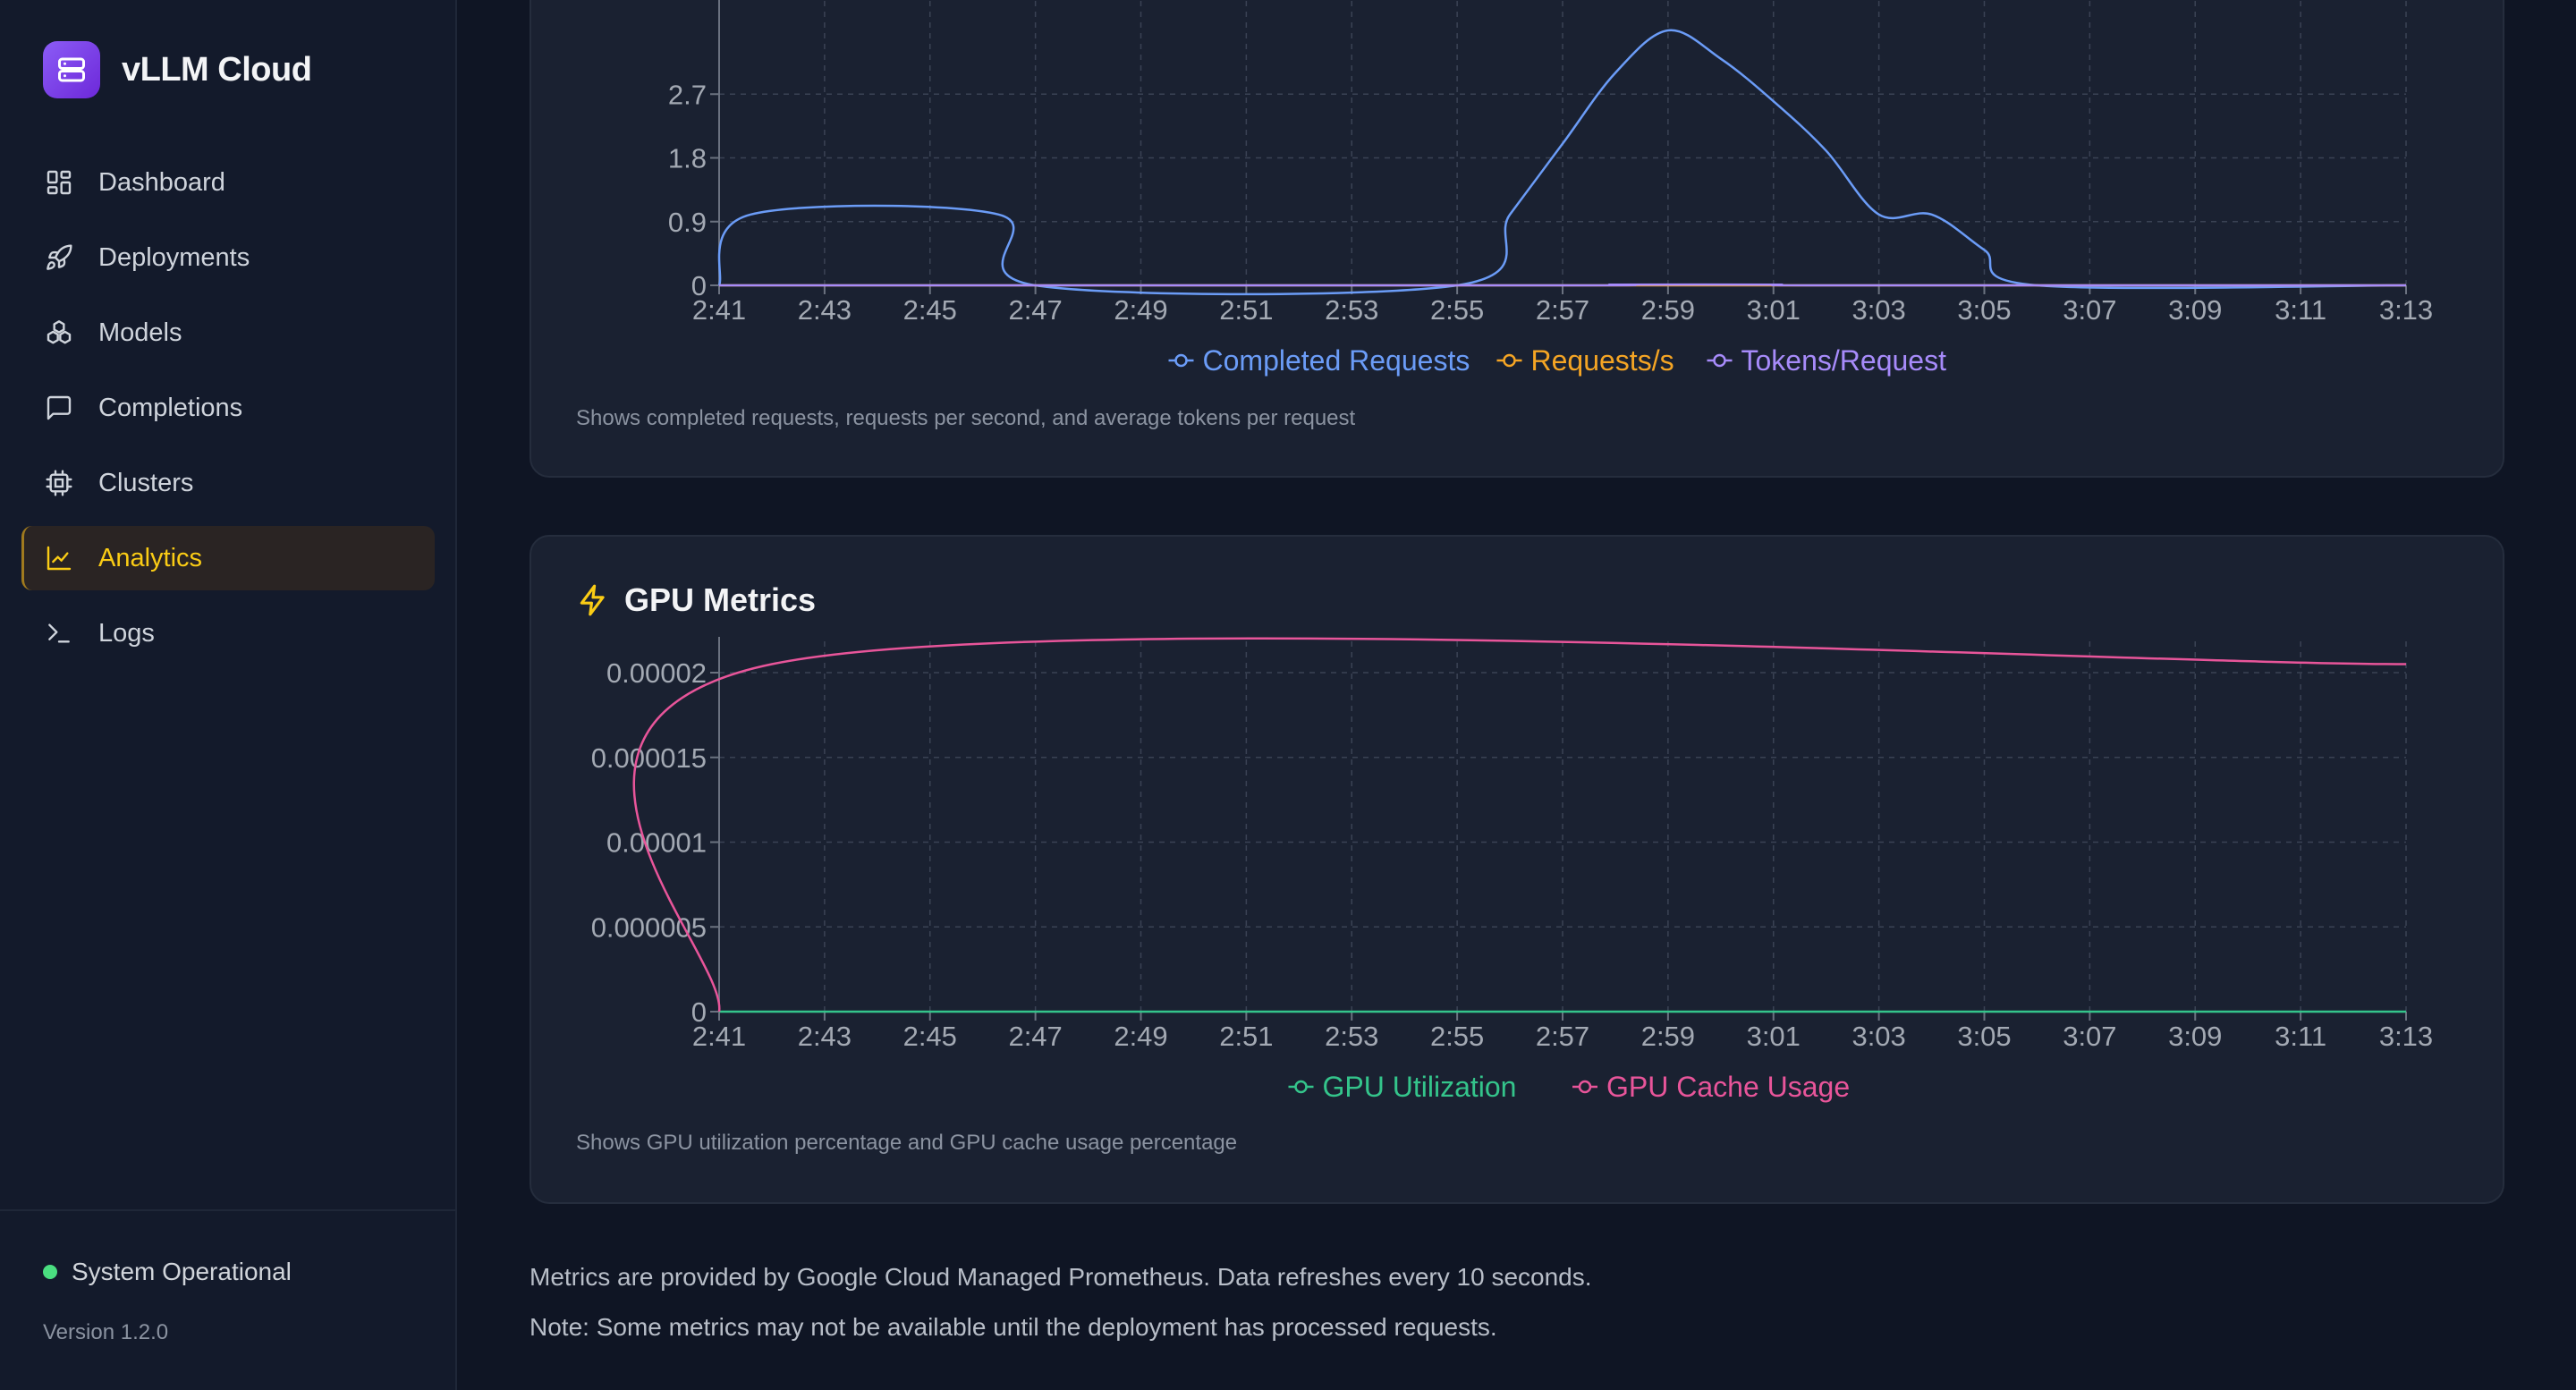  I want to click on sidebar-item-deployments: Deployments, so click(228, 257).